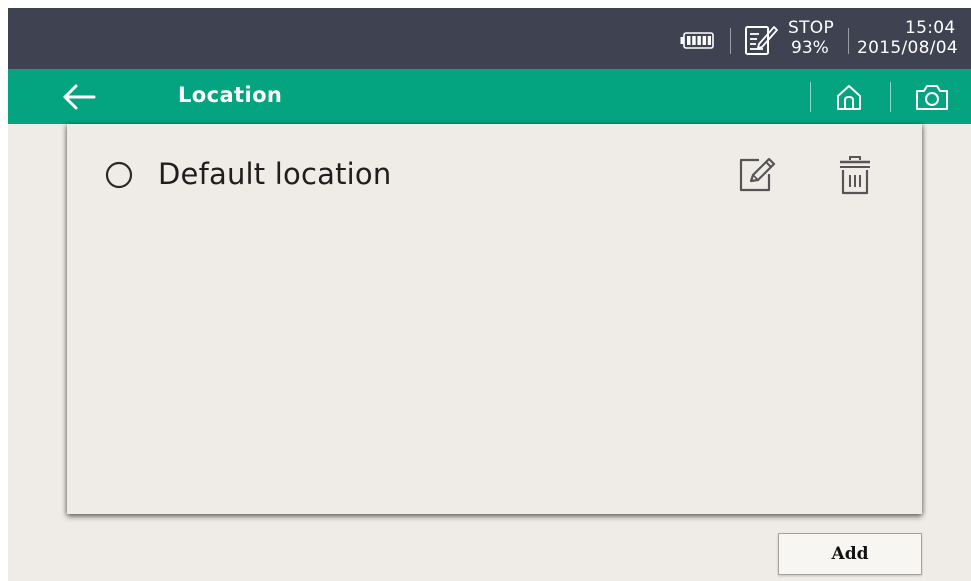  Describe the element at coordinates (849, 97) in the screenshot. I see `home-icon` at that location.